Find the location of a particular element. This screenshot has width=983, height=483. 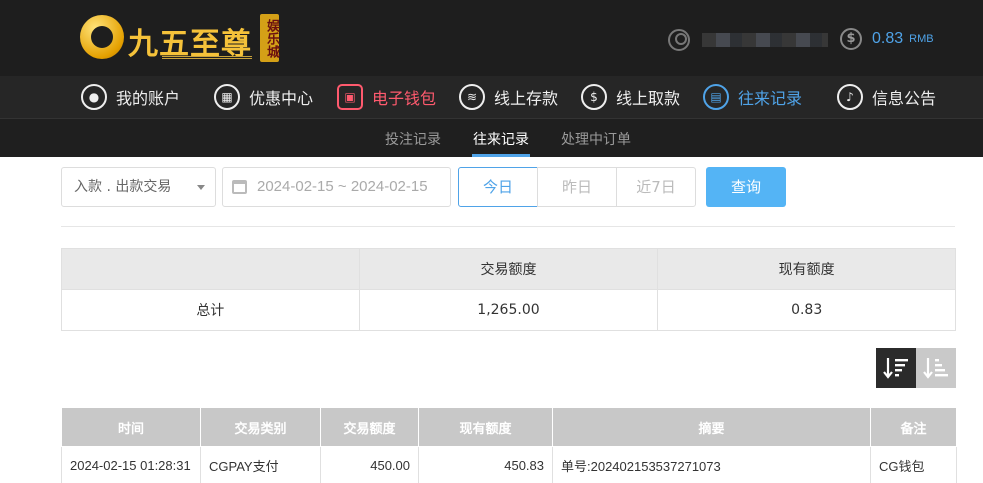

records-header-row: 时间 交易类别 交易额度 现有额度 摘要 备注 is located at coordinates (509, 427).